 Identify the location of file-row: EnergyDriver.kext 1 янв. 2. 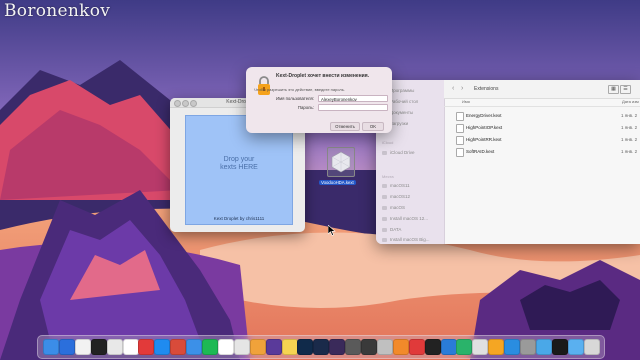
(542, 116).